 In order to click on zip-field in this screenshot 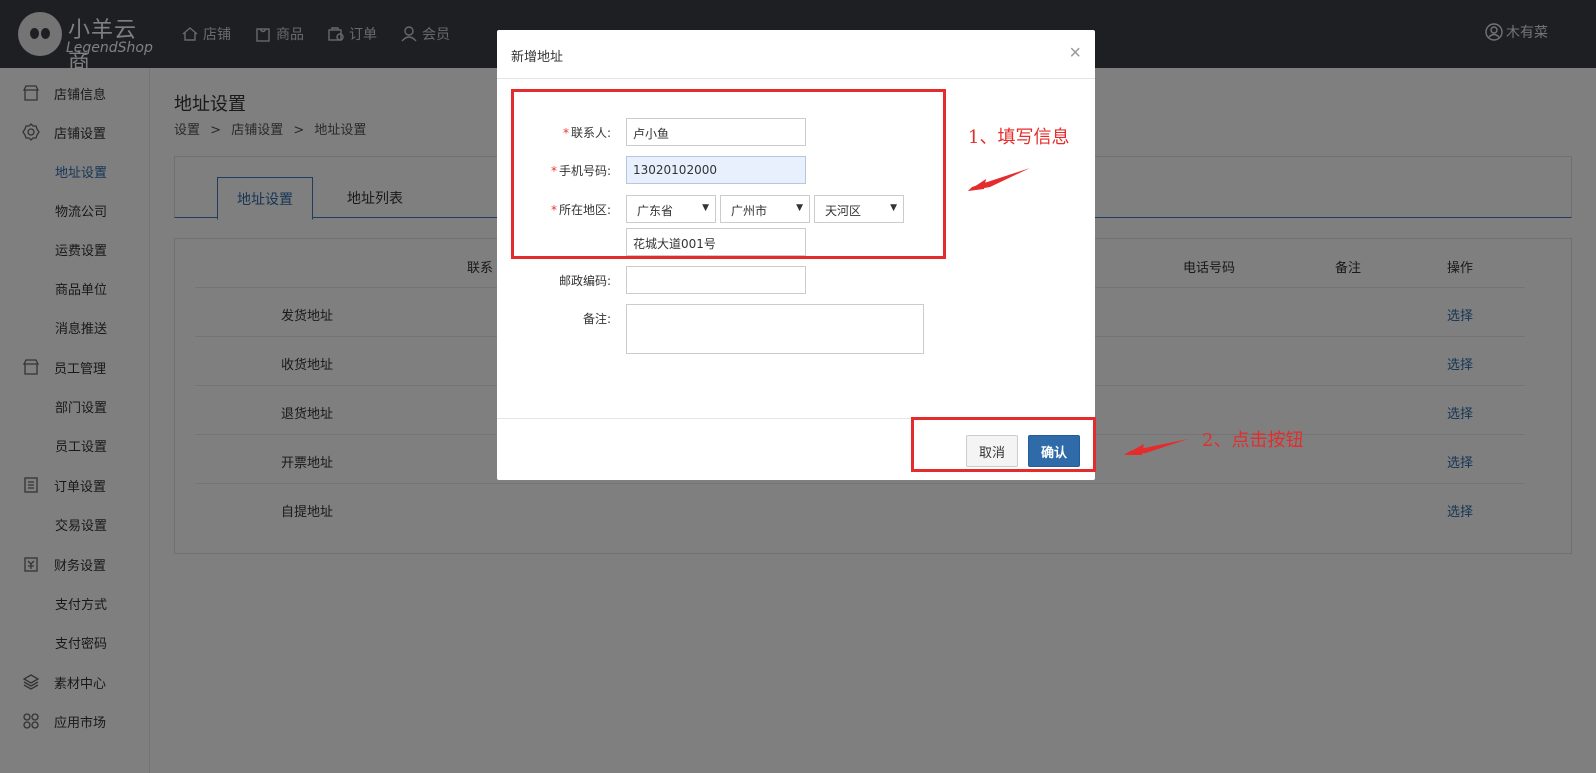, I will do `click(716, 280)`.